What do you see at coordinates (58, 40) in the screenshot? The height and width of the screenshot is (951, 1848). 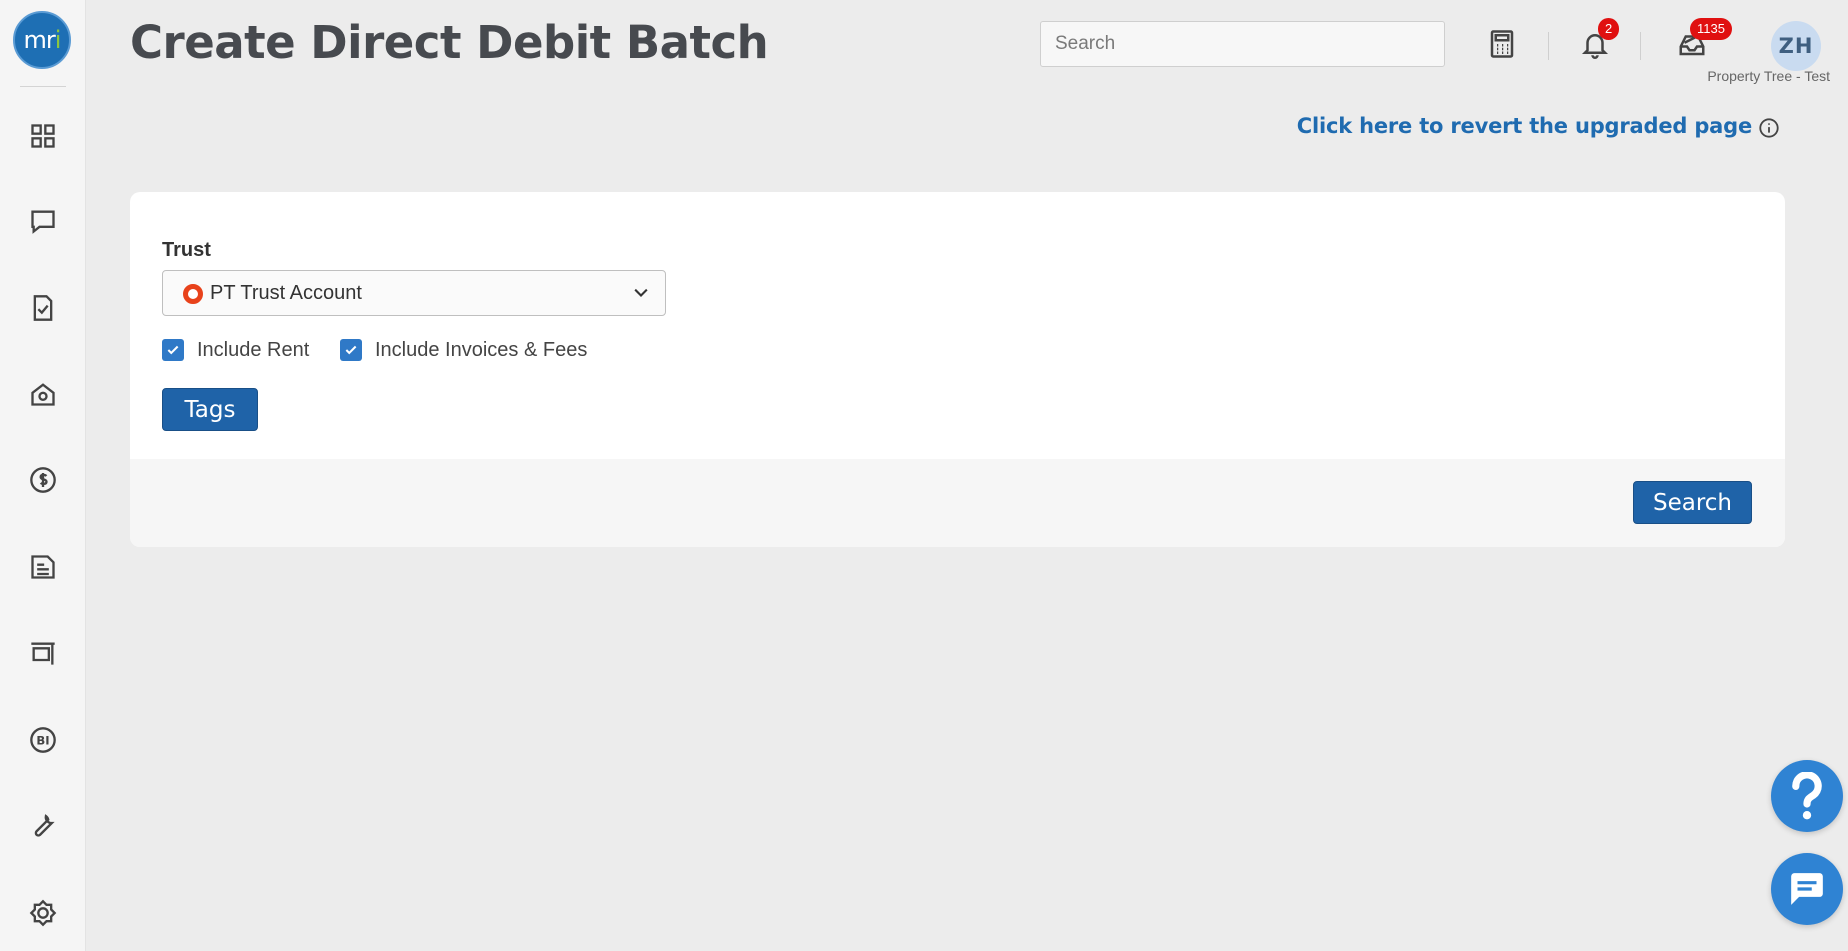 I see `logo-text-accent: i` at bounding box center [58, 40].